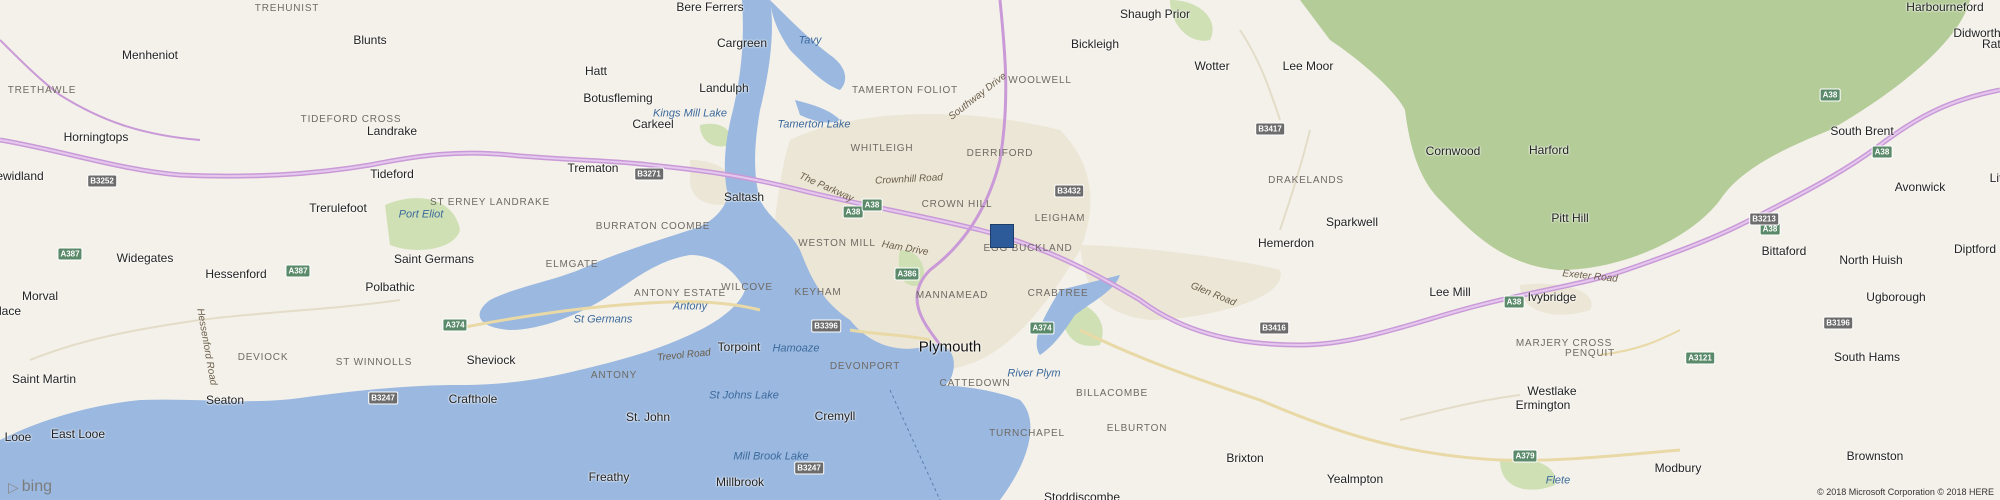 This screenshot has height=500, width=2000. I want to click on town-label: South Brent, so click(1862, 131).